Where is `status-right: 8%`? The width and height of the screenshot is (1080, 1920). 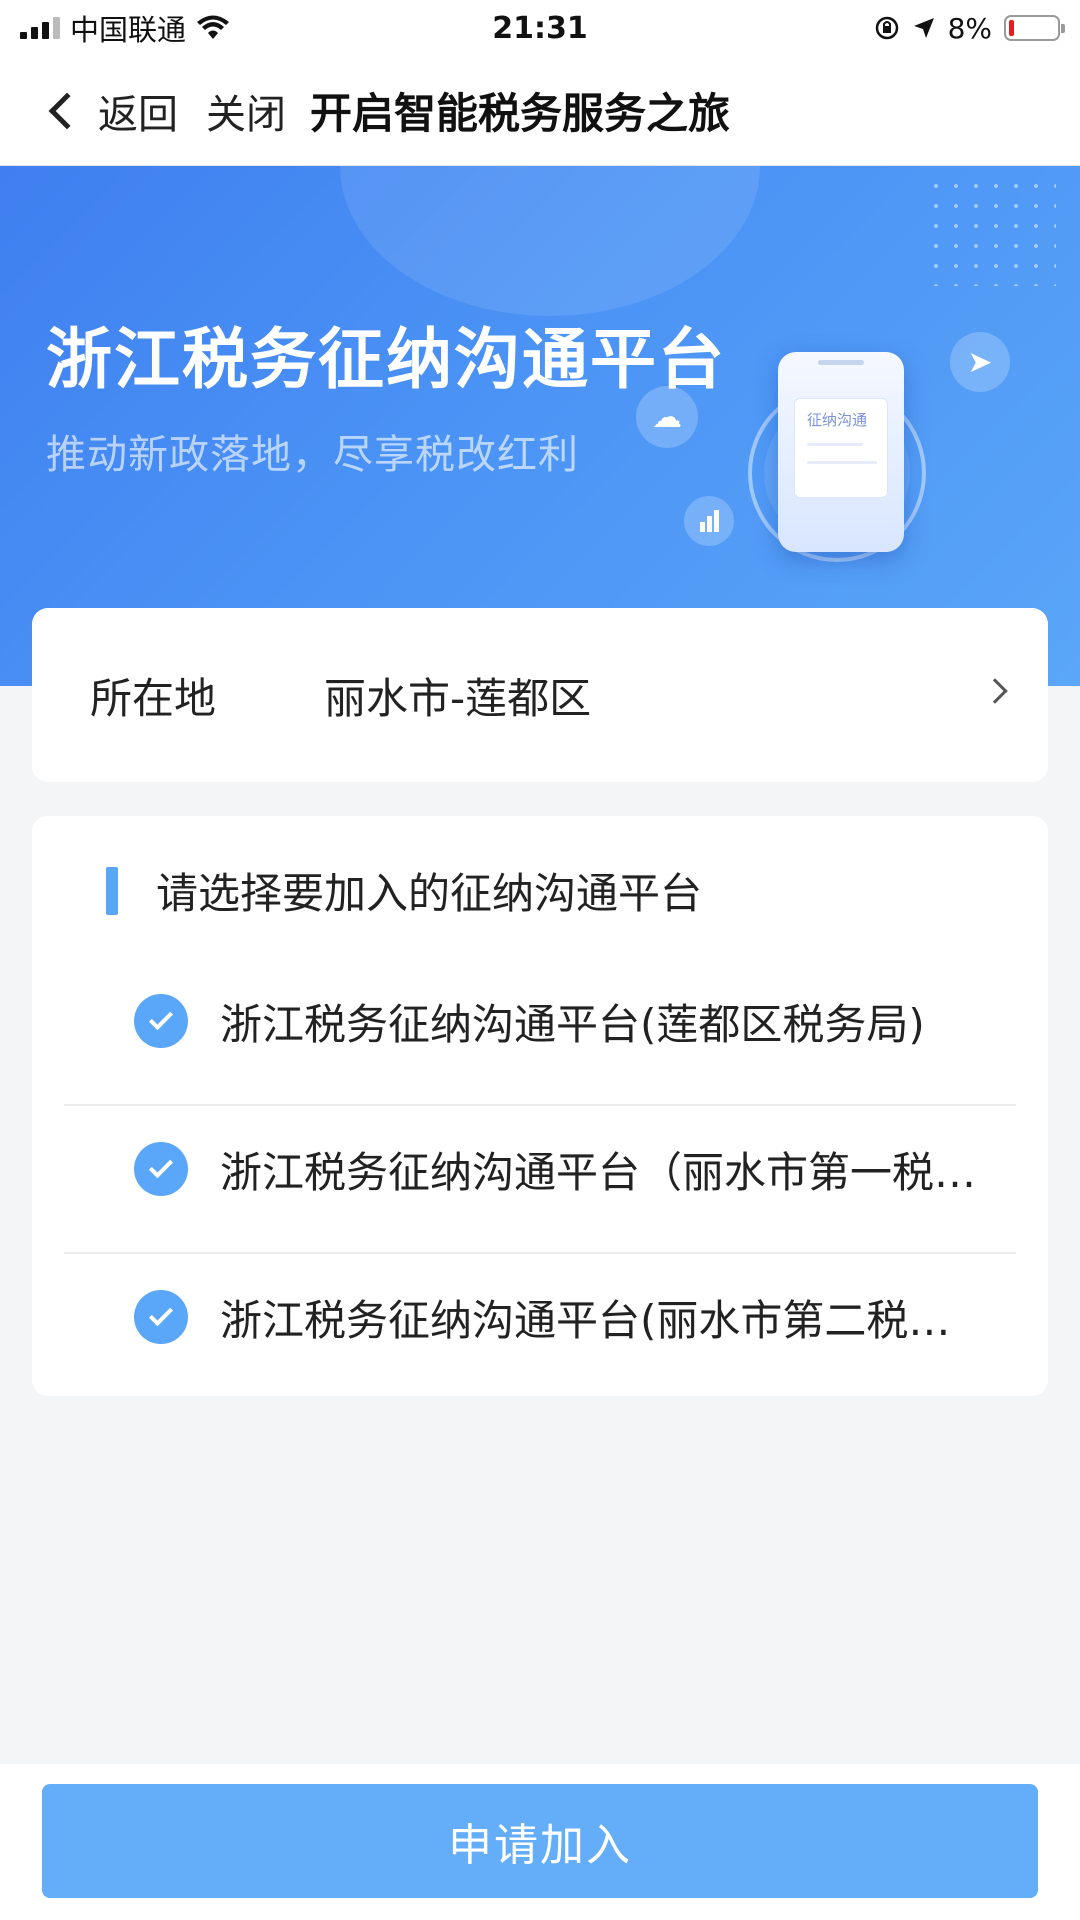
status-right: 8% is located at coordinates (969, 28).